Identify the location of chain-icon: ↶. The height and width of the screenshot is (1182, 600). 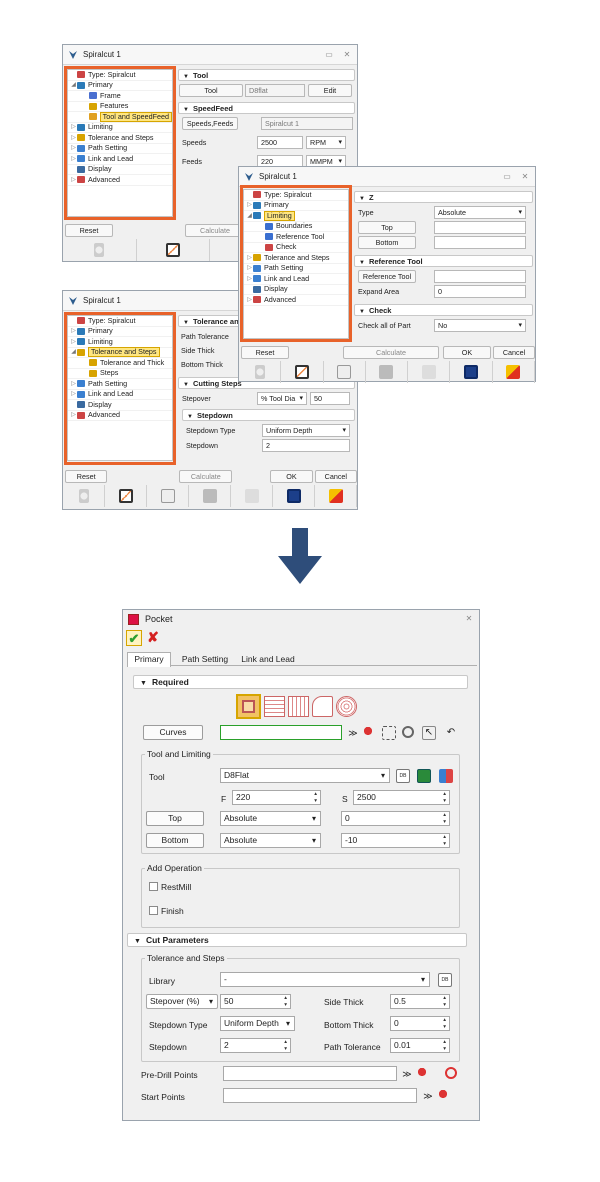
(451, 733).